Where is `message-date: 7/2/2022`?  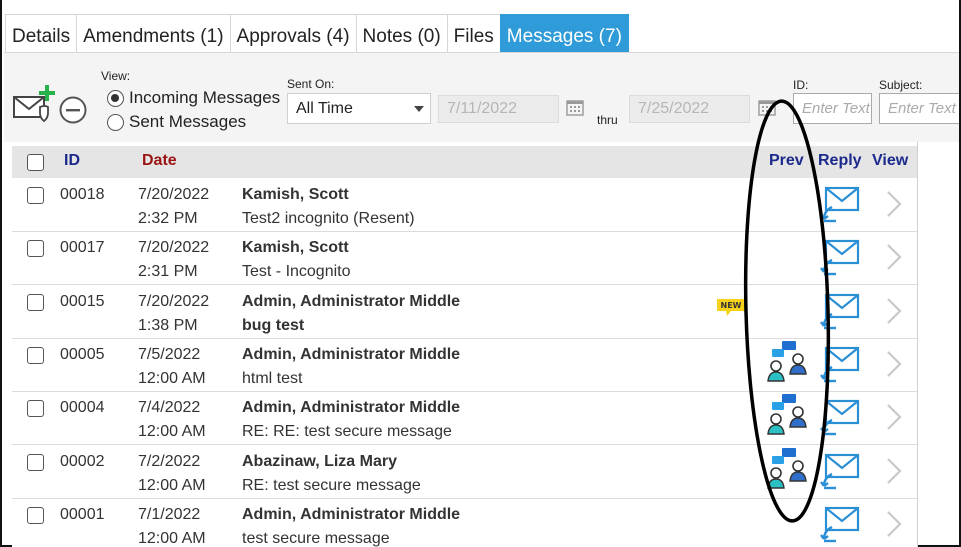
message-date: 7/2/2022 is located at coordinates (169, 461).